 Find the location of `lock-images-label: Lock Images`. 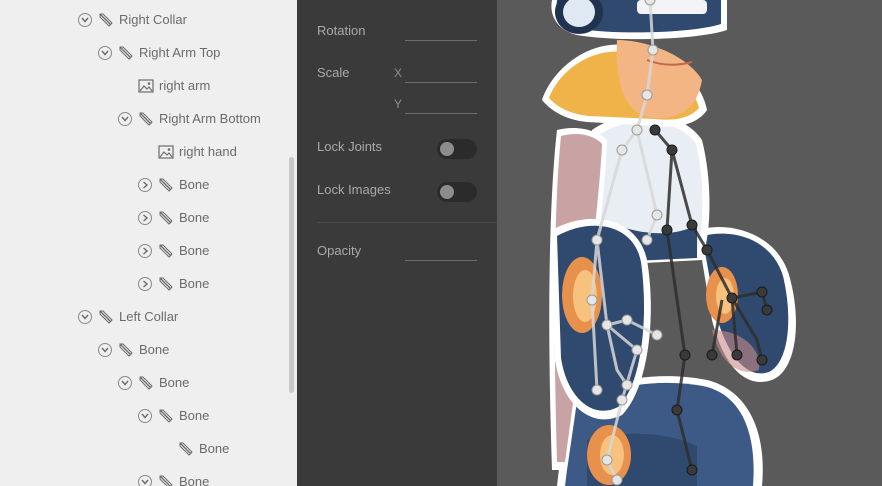

lock-images-label: Lock Images is located at coordinates (354, 189).